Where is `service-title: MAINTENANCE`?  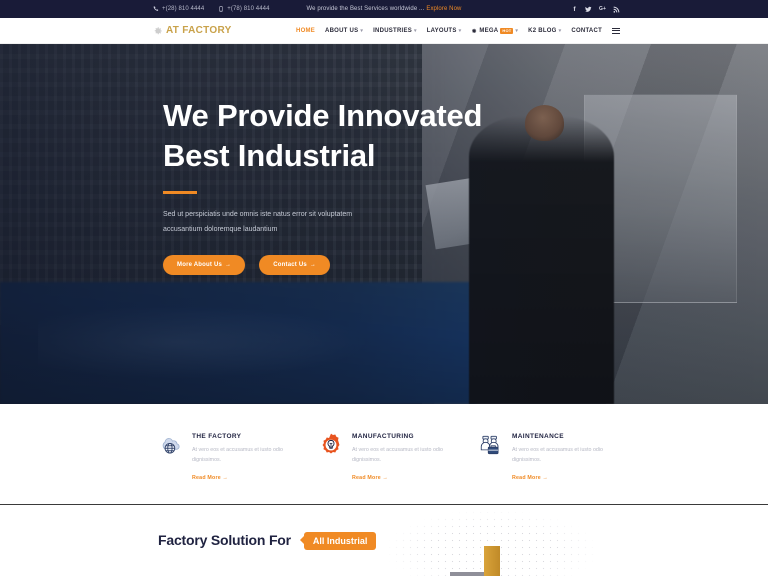
service-title: MAINTENANCE is located at coordinates (538, 436).